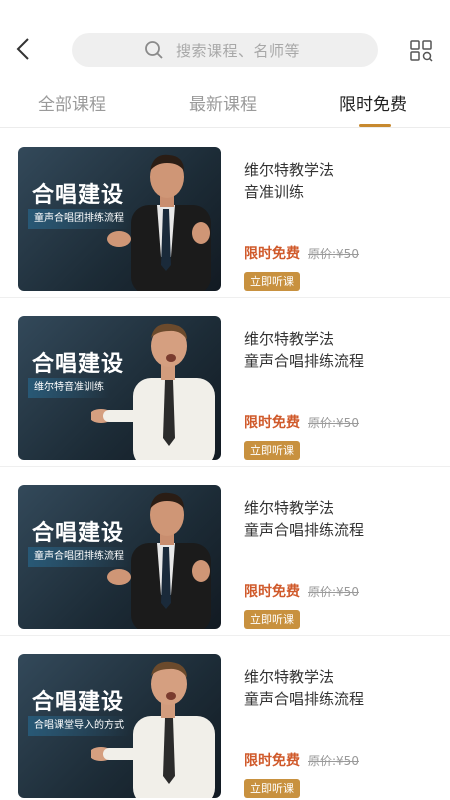  I want to click on tab-bar: 全部课程 最新课程 限时免费, so click(225, 108).